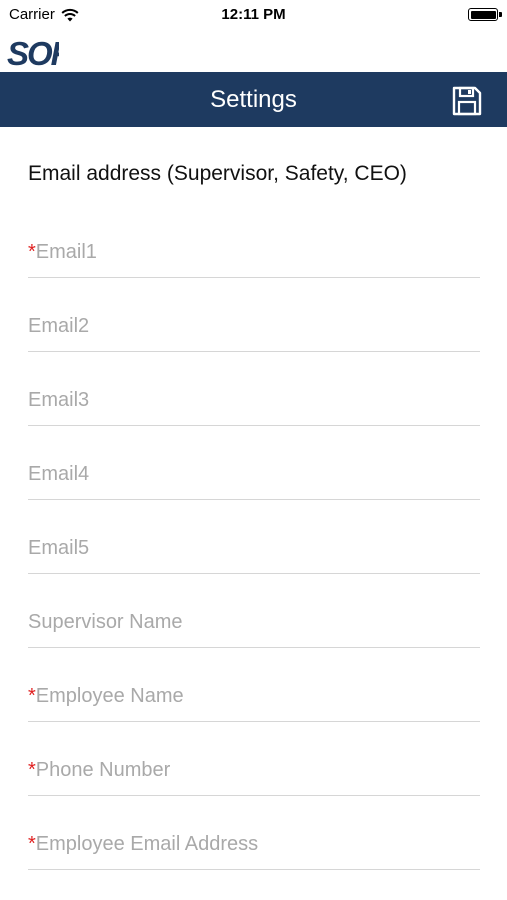 The width and height of the screenshot is (507, 900). I want to click on email2-placeholder: Email2, so click(59, 326).